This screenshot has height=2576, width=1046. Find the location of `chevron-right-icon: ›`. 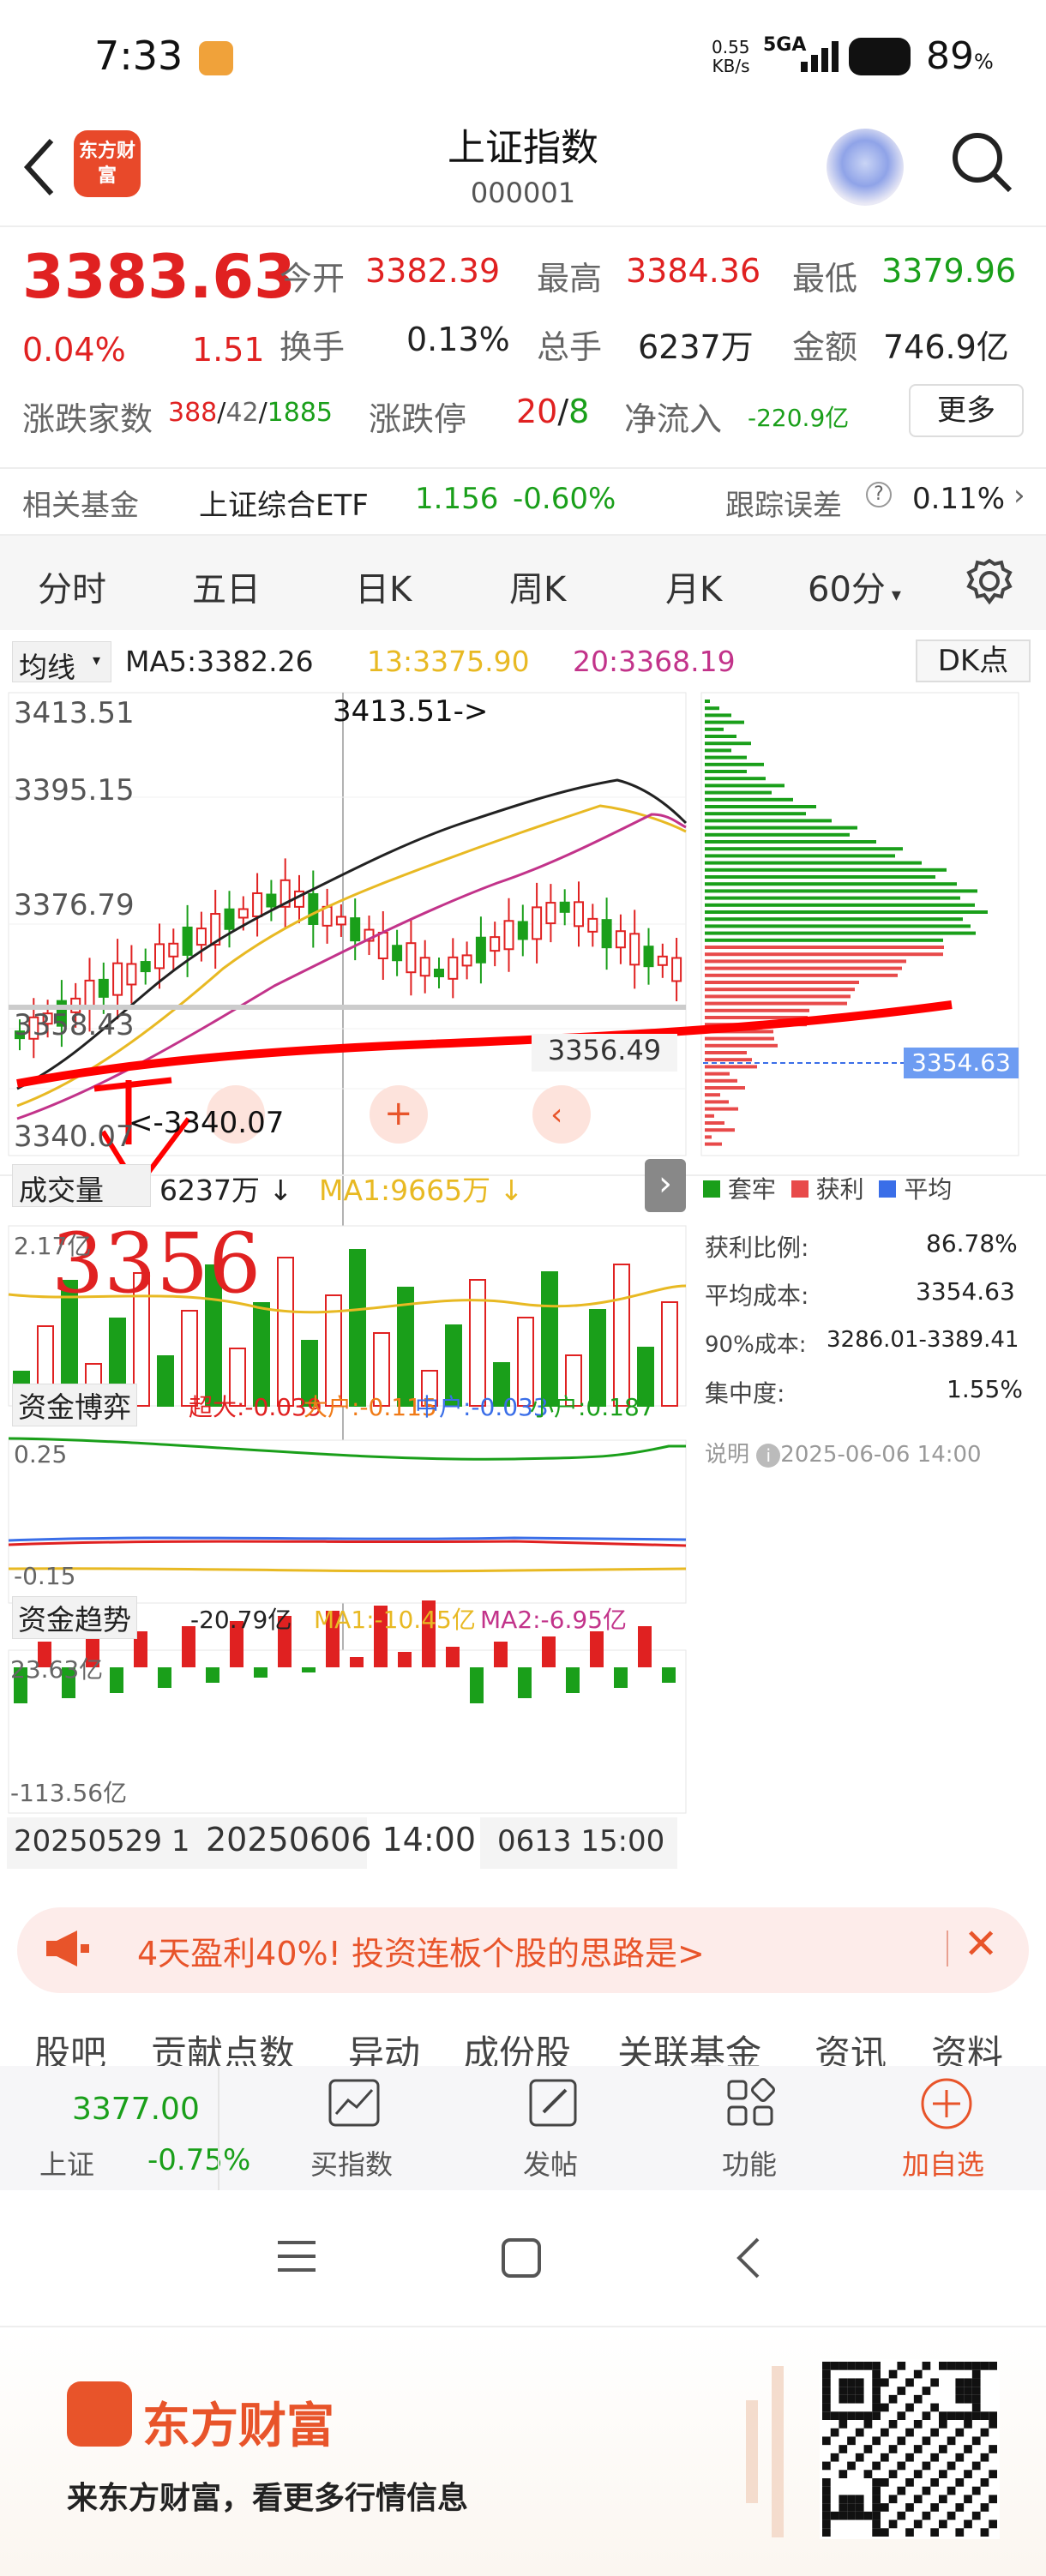

chevron-right-icon: › is located at coordinates (1019, 495).